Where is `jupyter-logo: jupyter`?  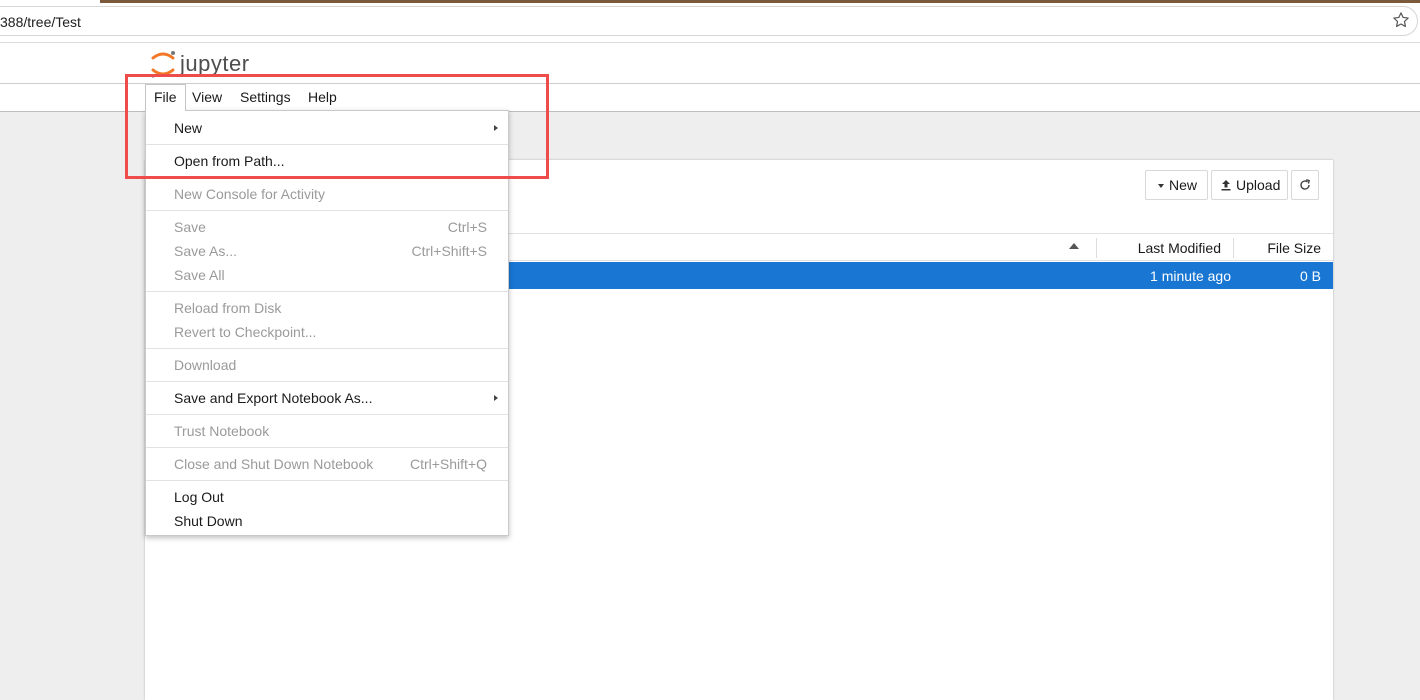 jupyter-logo: jupyter is located at coordinates (210, 64).